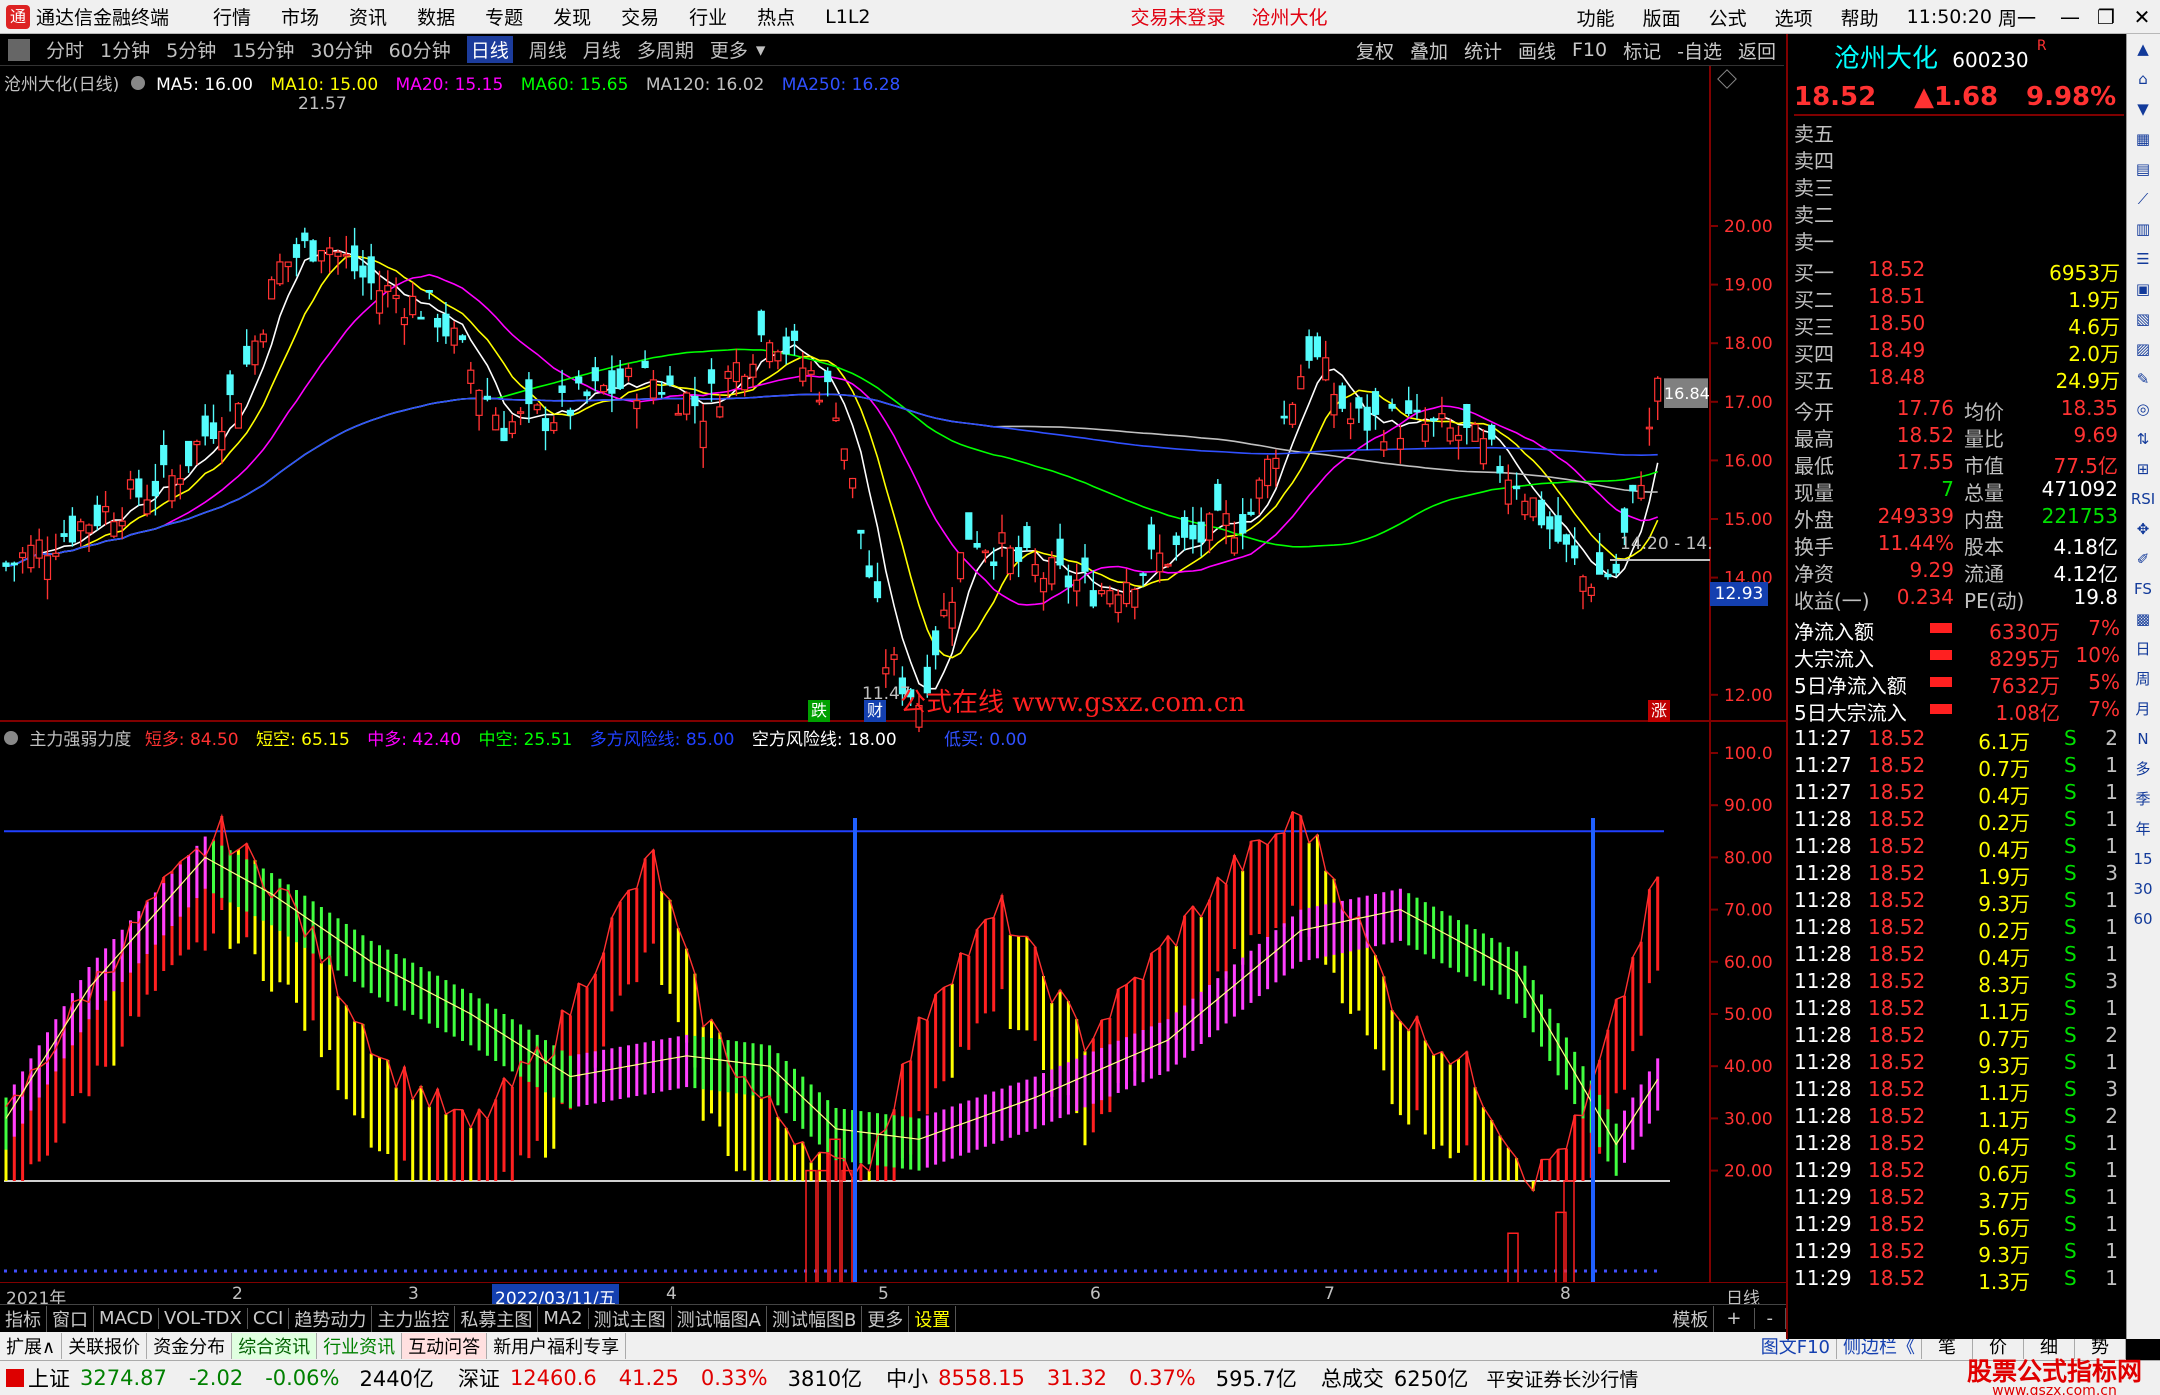 The width and height of the screenshot is (2160, 1395). I want to click on tab-chuangkou: 窗口, so click(70, 1318).